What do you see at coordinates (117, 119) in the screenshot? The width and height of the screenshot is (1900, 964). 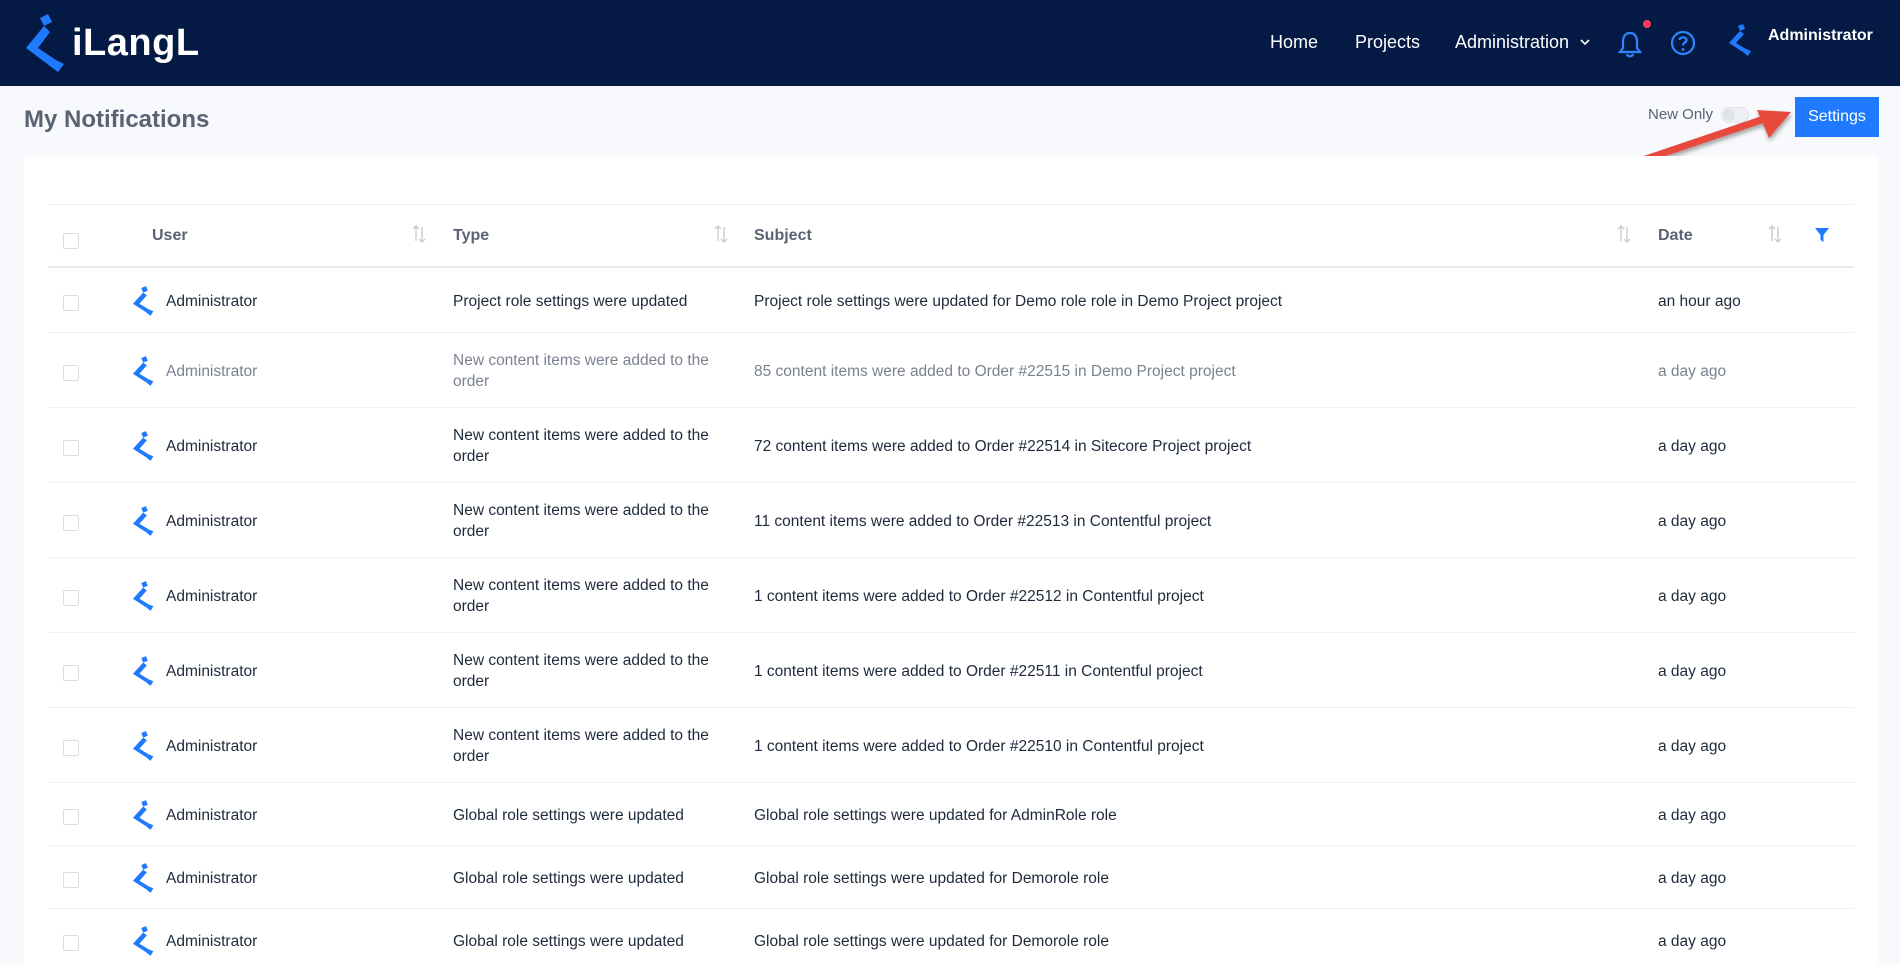 I see `page-title: My Notifications` at bounding box center [117, 119].